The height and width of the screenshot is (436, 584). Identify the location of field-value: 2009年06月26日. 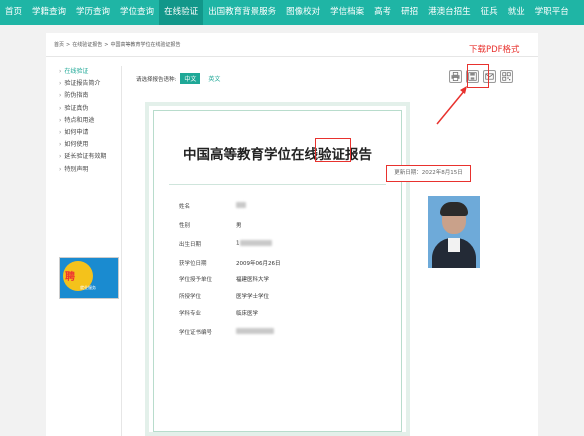
(258, 263).